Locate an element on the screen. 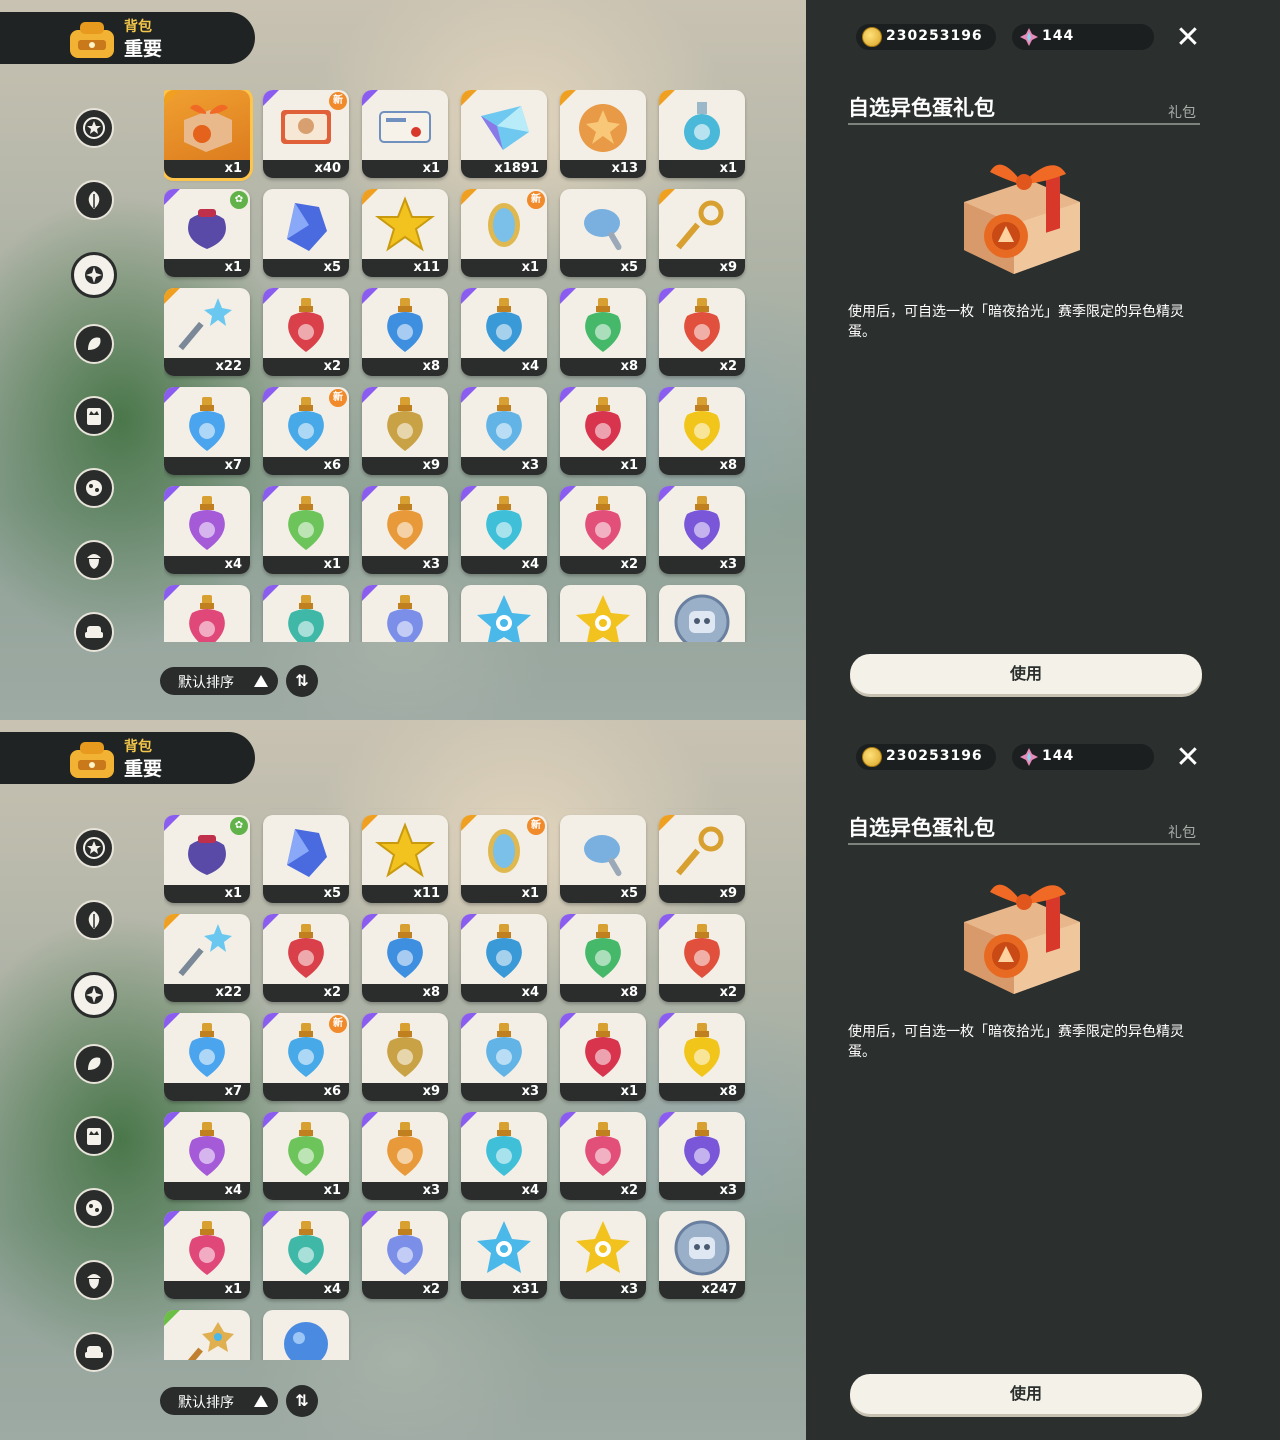  coin-amount: 230253196 is located at coordinates (934, 36).